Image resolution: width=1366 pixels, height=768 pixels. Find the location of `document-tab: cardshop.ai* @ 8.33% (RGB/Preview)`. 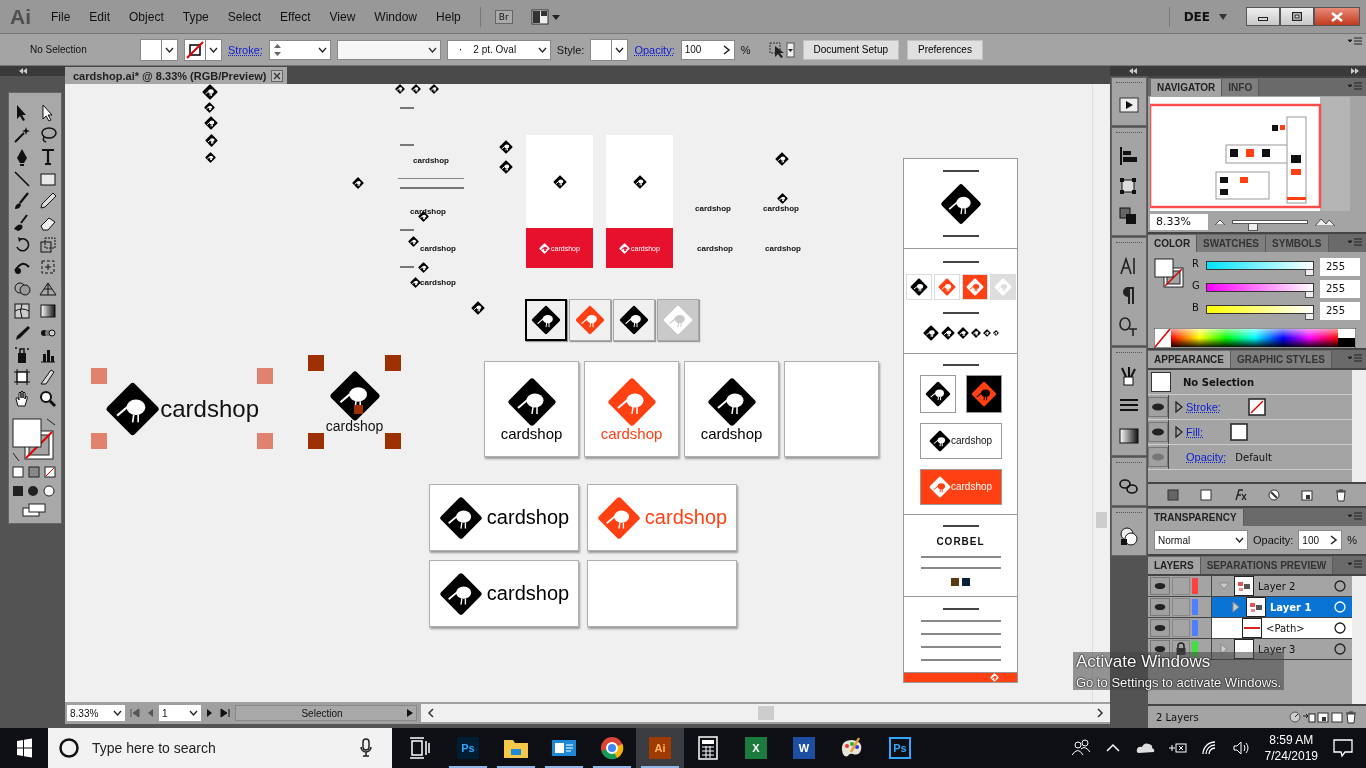

document-tab: cardshop.ai* @ 8.33% (RGB/Preview) is located at coordinates (176, 75).